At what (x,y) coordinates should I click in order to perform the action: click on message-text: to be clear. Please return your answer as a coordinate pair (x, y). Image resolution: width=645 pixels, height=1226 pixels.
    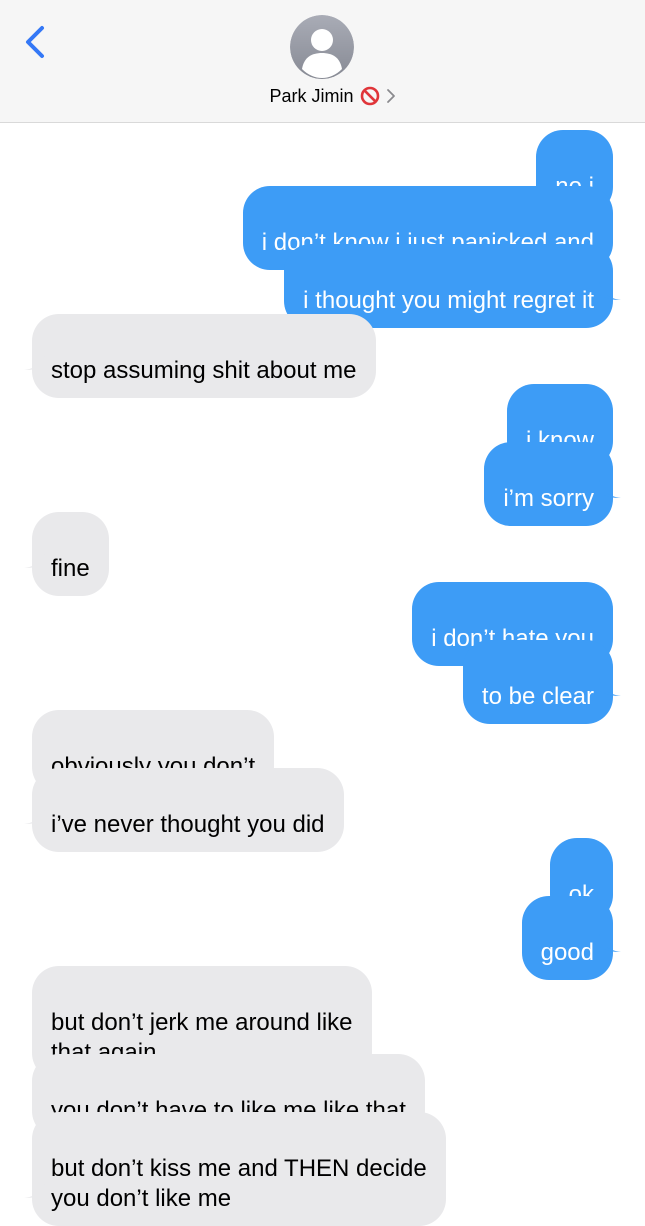
    Looking at the image, I should click on (537, 696).